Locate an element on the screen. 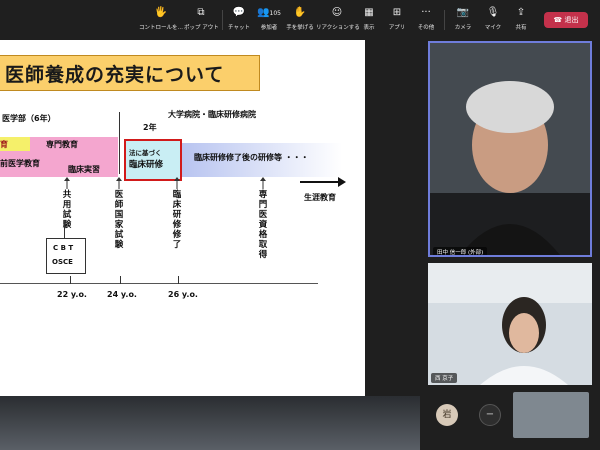  share-icon: ⇪ is located at coordinates (521, 12).